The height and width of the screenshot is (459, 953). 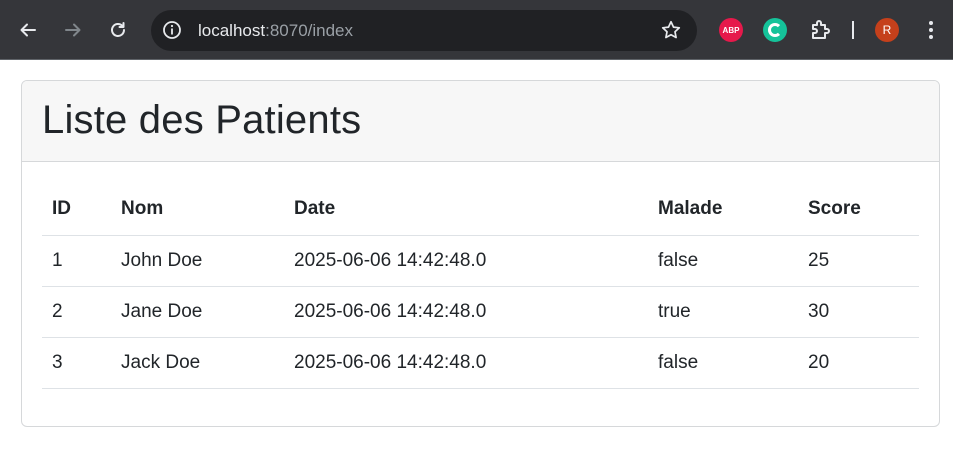 I want to click on profile-avatar: R, so click(x=887, y=30).